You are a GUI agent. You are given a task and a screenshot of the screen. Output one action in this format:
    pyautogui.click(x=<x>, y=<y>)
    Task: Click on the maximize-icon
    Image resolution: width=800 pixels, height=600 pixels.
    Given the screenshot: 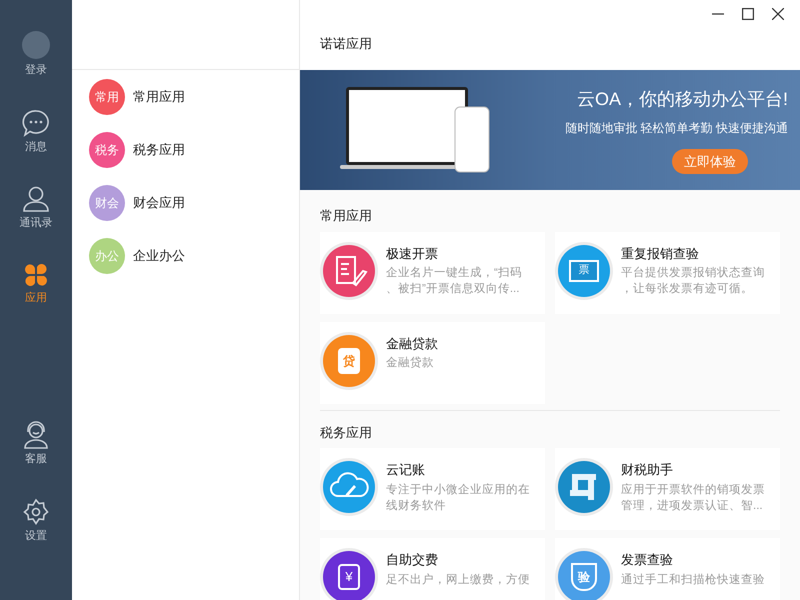 What is the action you would take?
    pyautogui.click(x=748, y=14)
    